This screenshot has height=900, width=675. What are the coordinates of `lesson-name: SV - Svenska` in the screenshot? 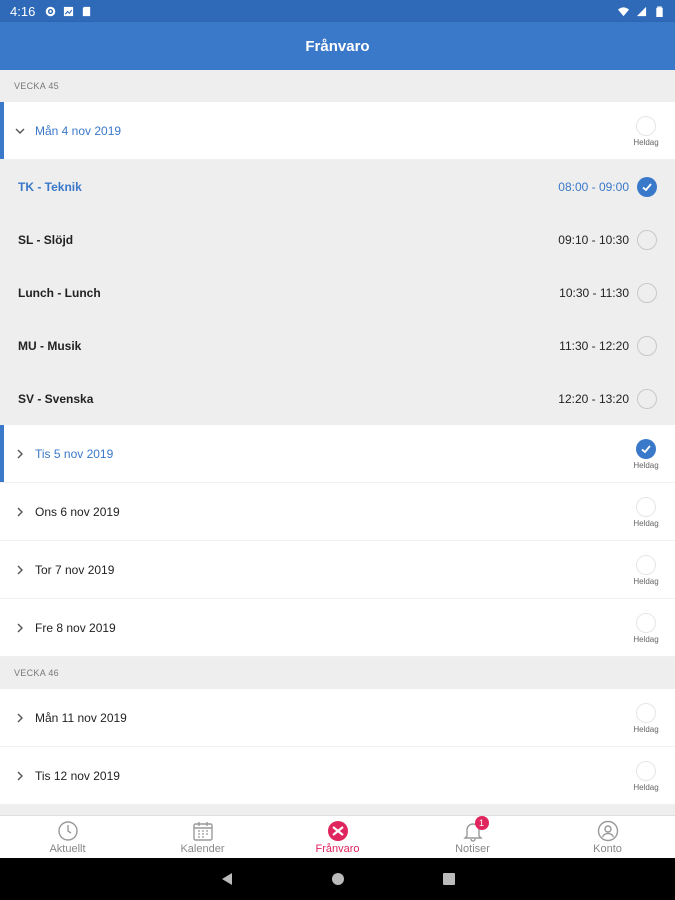 It's located at (56, 398).